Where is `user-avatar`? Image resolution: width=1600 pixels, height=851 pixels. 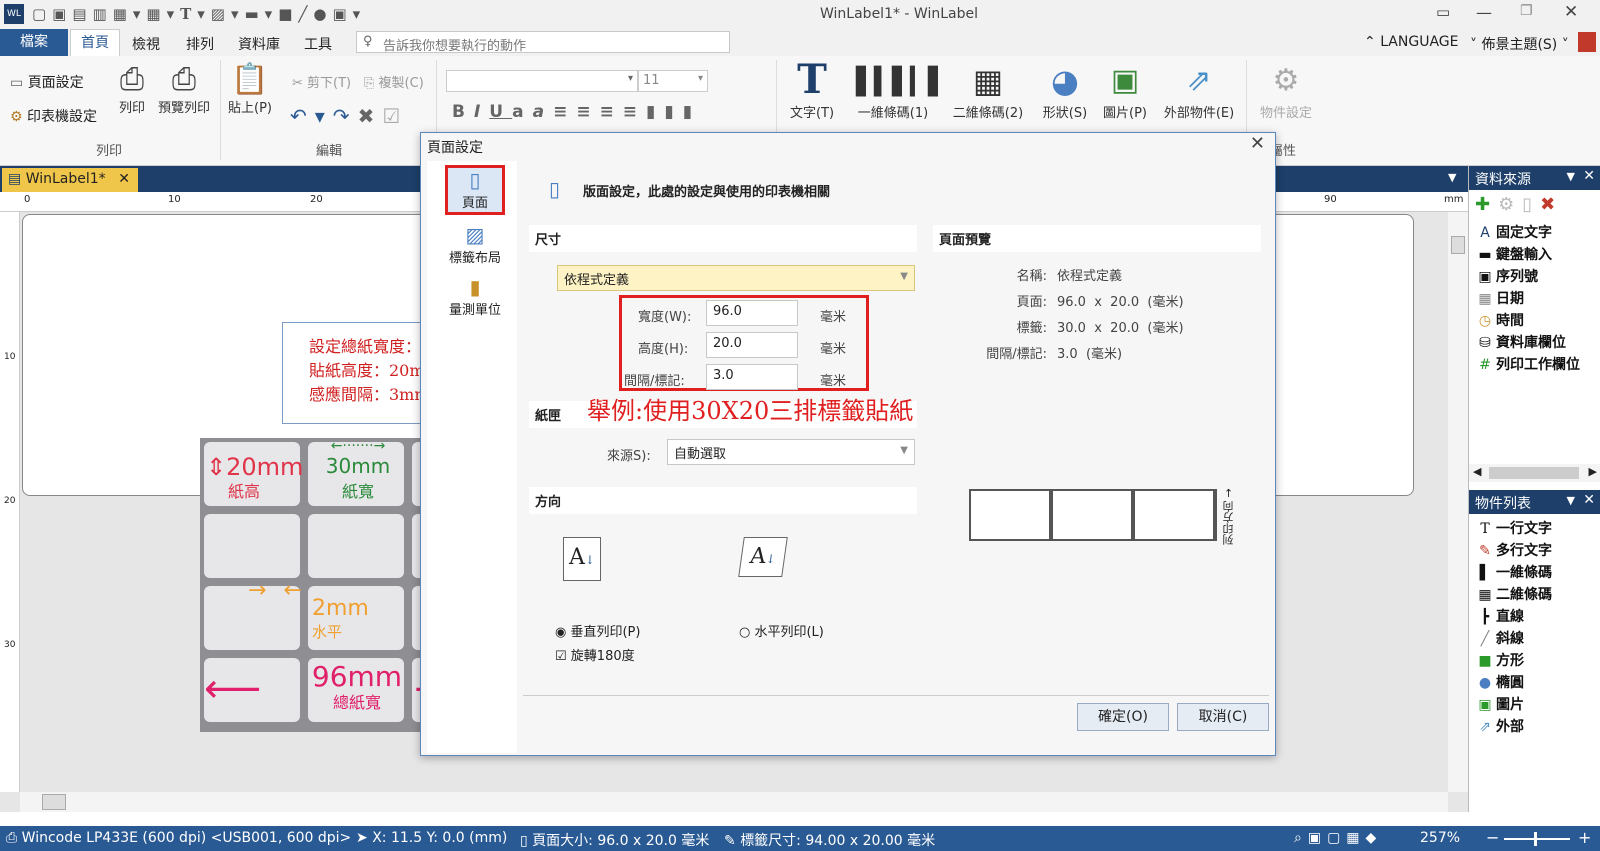 user-avatar is located at coordinates (1587, 42).